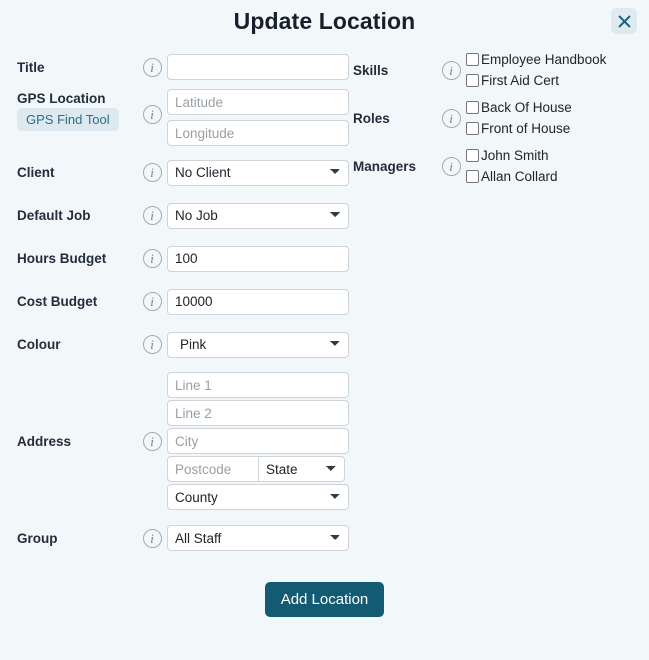  I want to click on close-button, so click(624, 21).